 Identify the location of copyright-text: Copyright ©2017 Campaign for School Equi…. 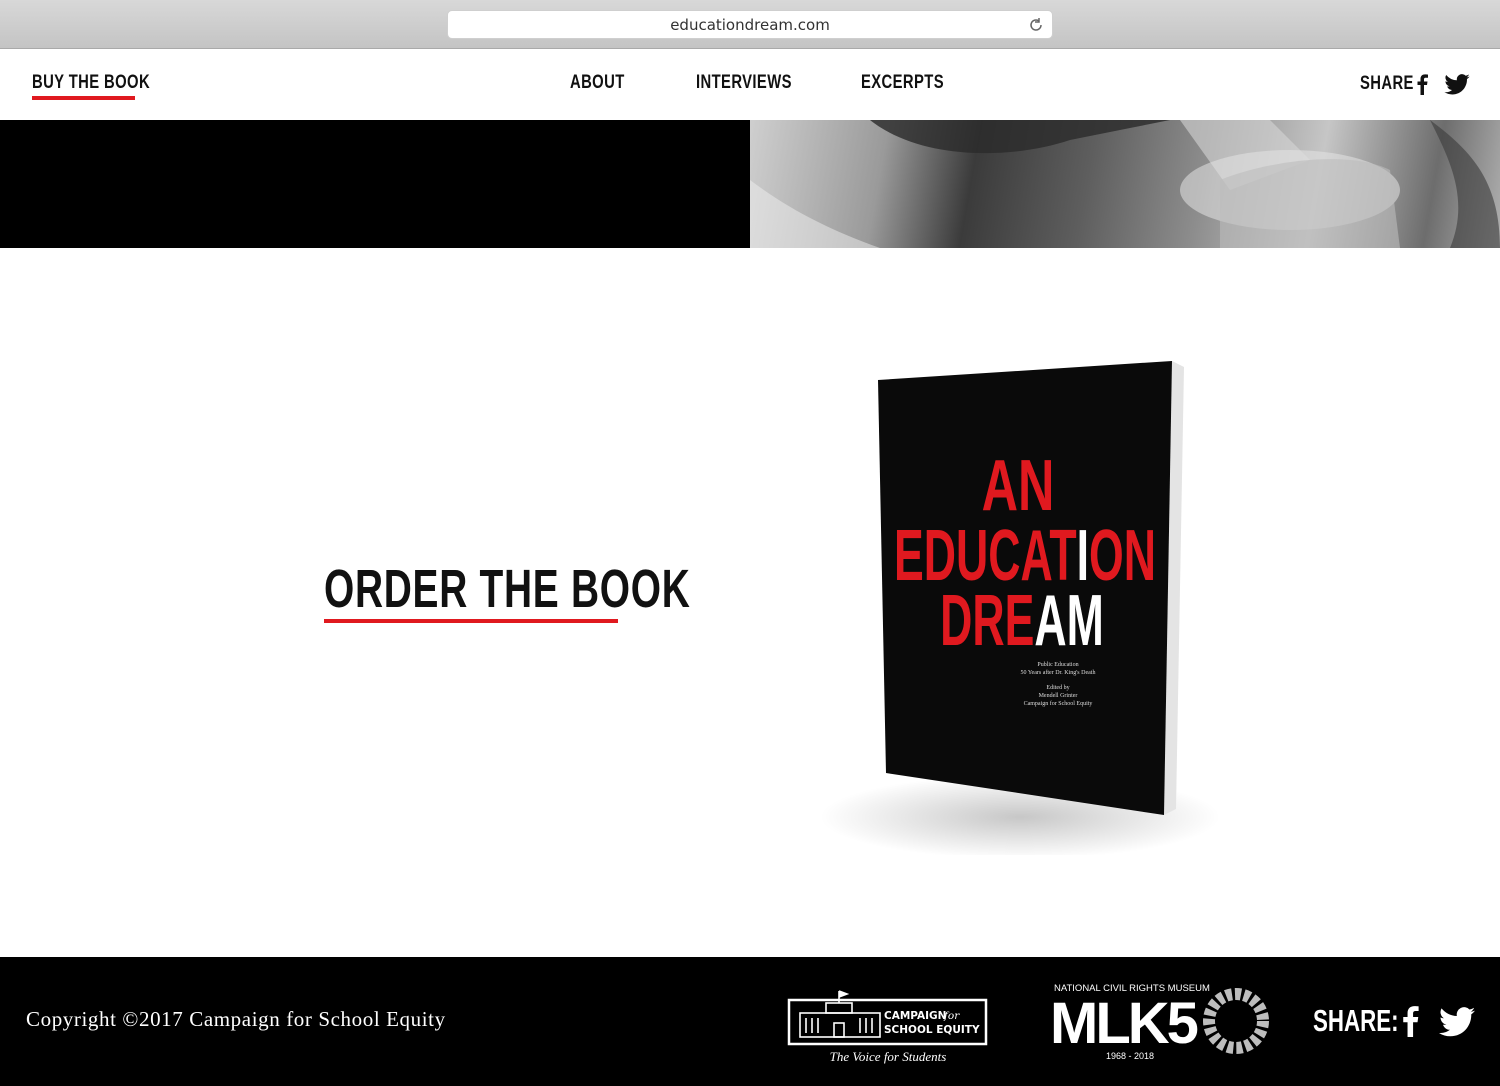
(236, 1019).